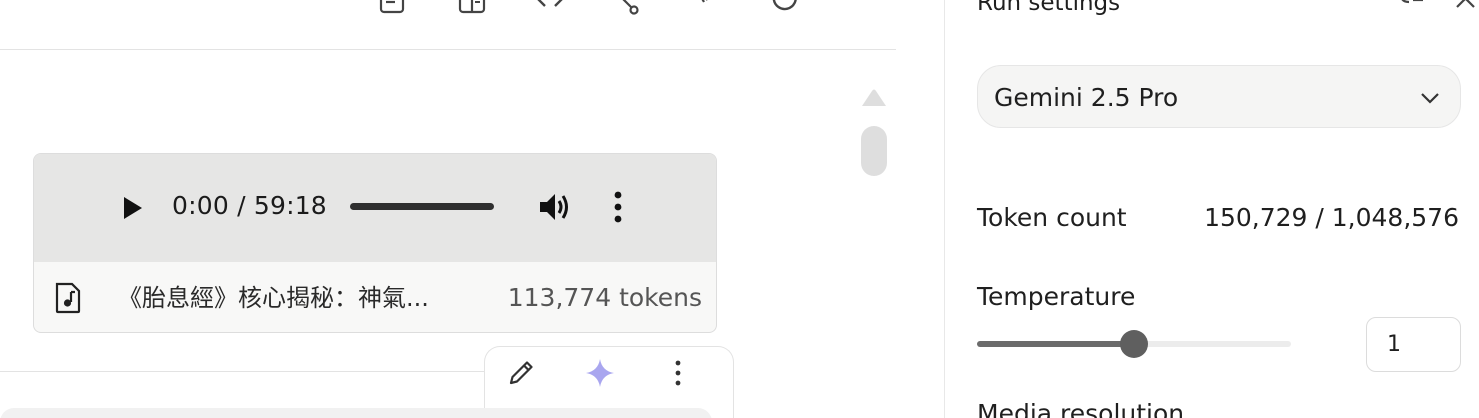 The width and height of the screenshot is (1479, 418). What do you see at coordinates (132, 208) in the screenshot?
I see `play-icon` at bounding box center [132, 208].